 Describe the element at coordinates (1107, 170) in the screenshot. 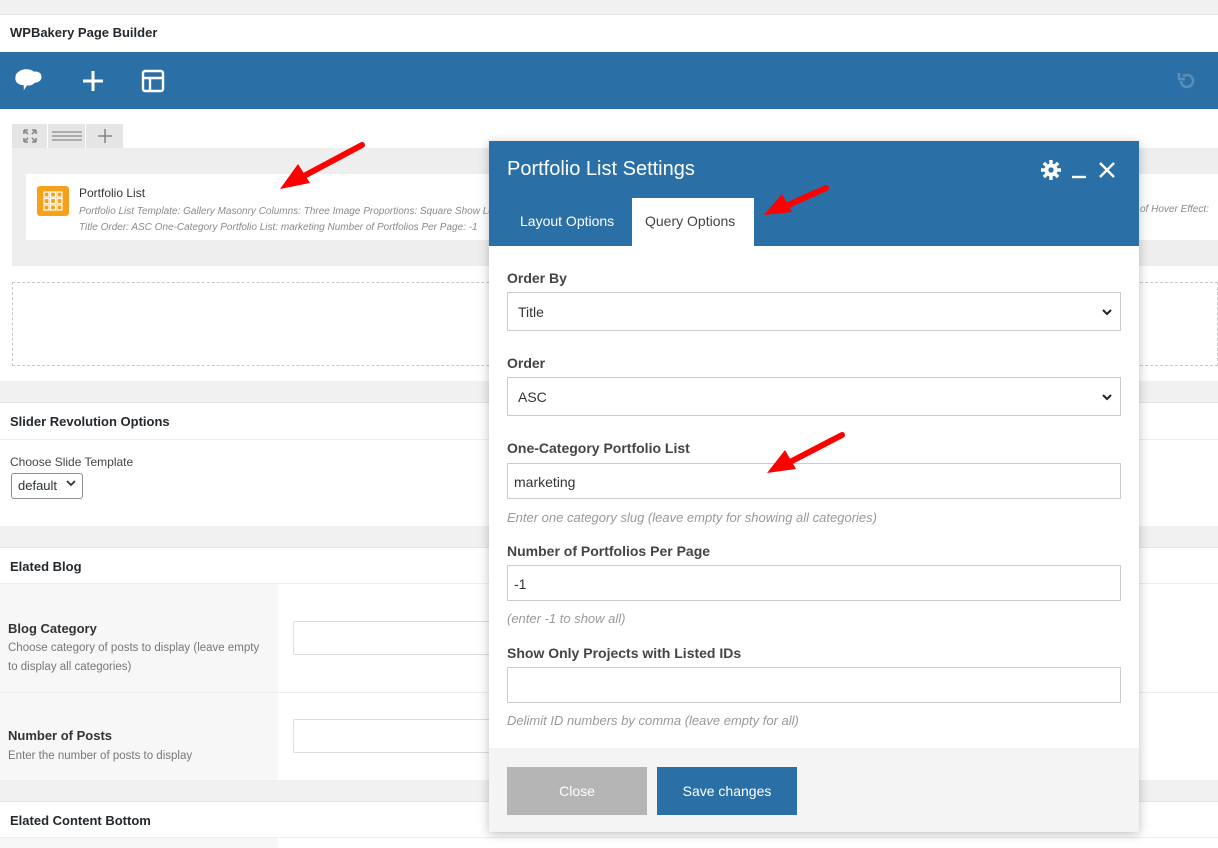

I see `close-icon` at that location.